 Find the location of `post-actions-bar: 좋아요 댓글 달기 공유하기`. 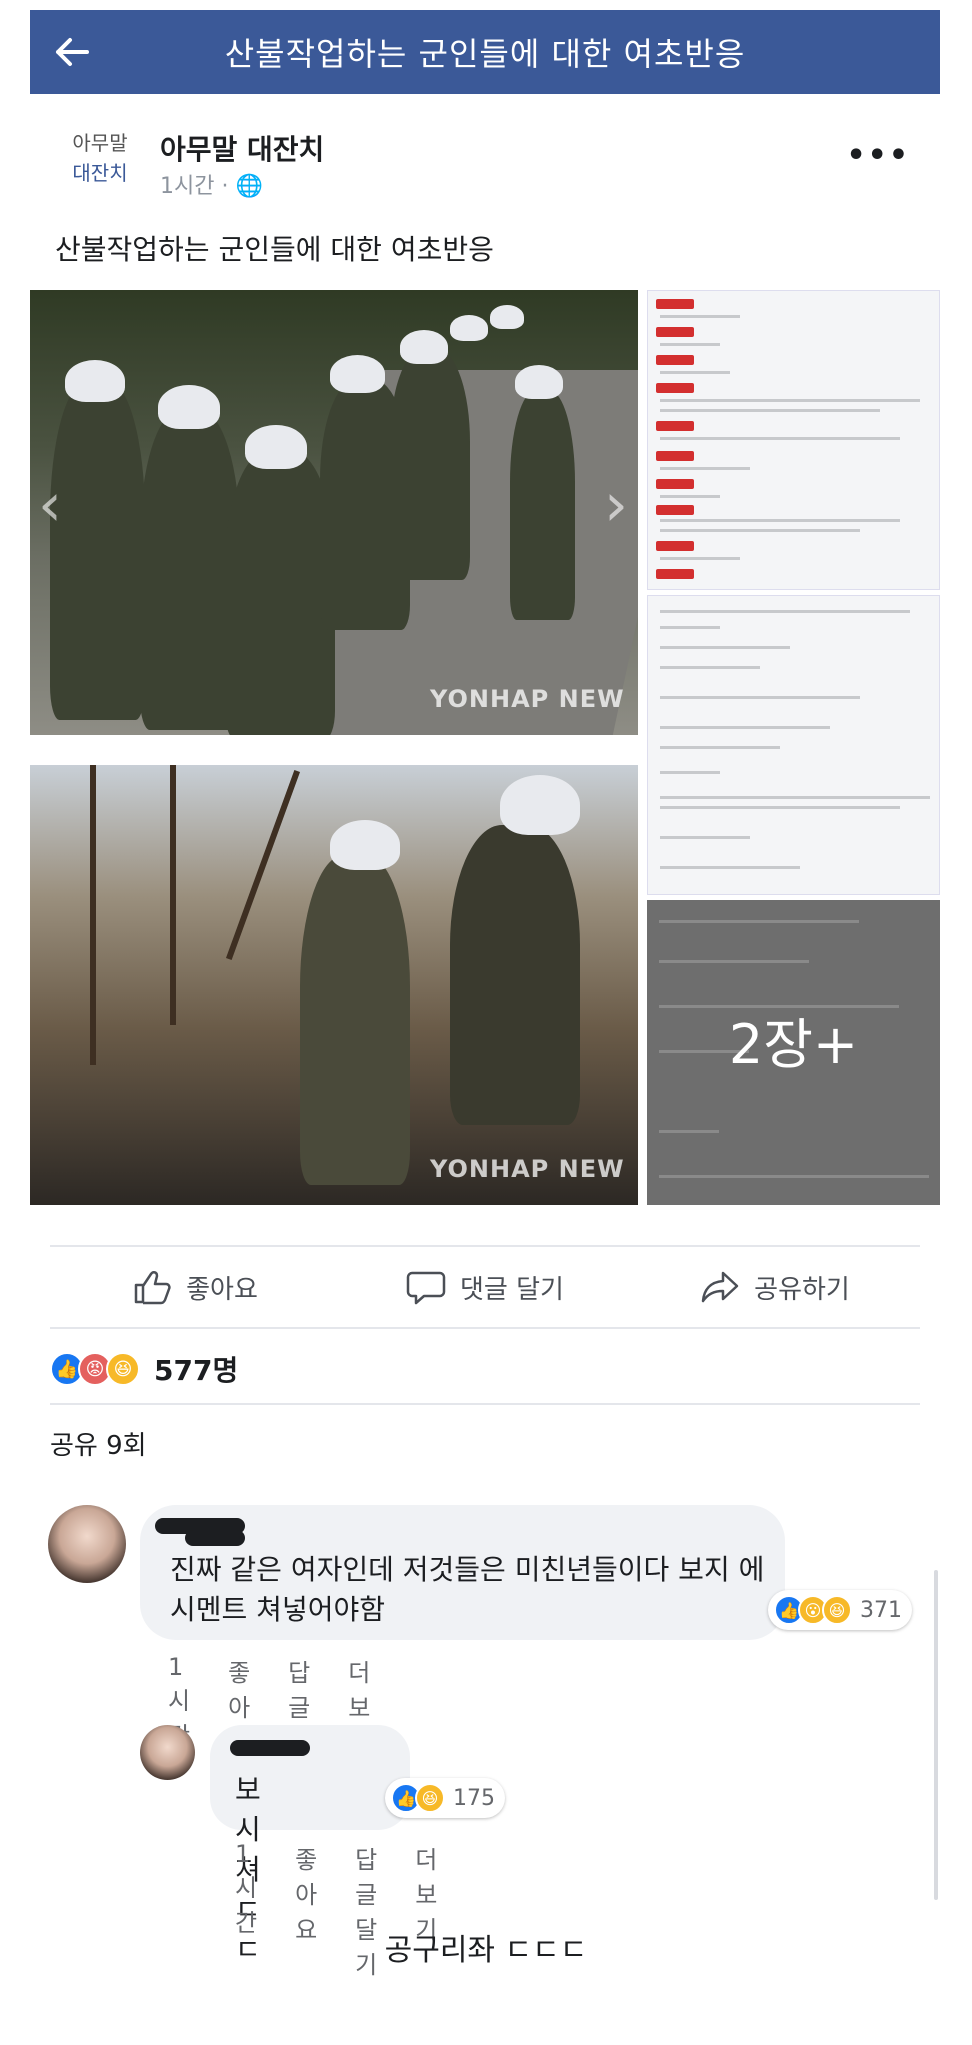

post-actions-bar: 좋아요 댓글 달기 공유하기 is located at coordinates (485, 1287).